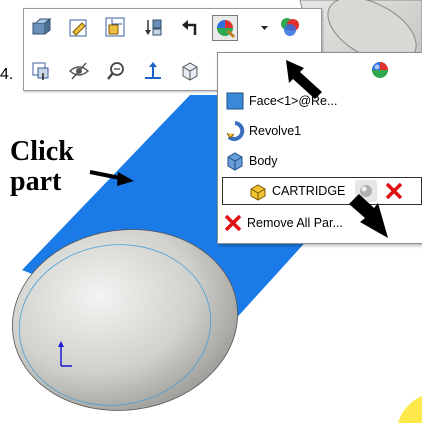 The height and width of the screenshot is (423, 422). I want to click on appearance-icon, so click(225, 28).